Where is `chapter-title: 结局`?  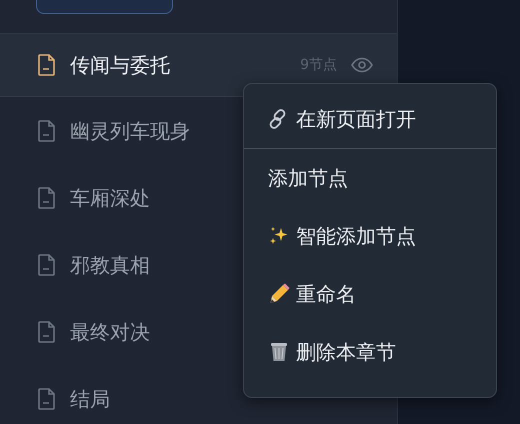
chapter-title: 结局 is located at coordinates (90, 399).